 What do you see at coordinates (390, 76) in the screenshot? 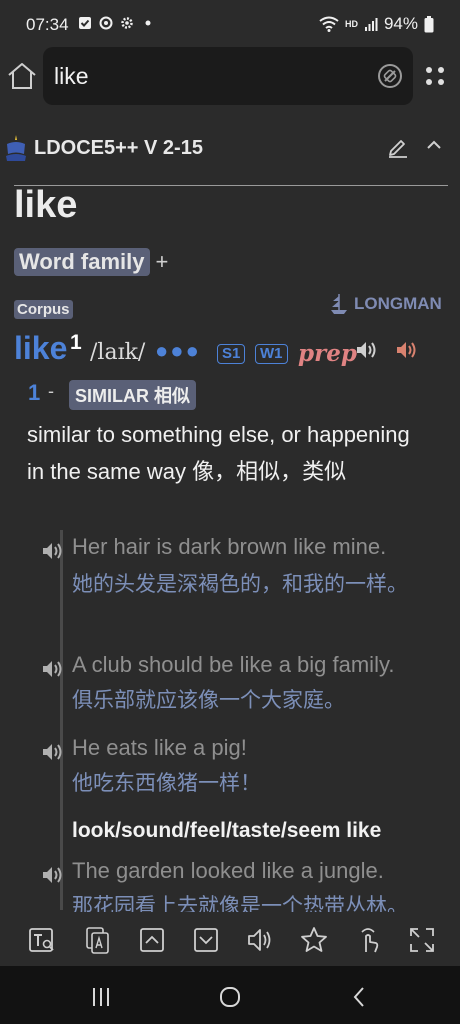
I see `clear-icon` at bounding box center [390, 76].